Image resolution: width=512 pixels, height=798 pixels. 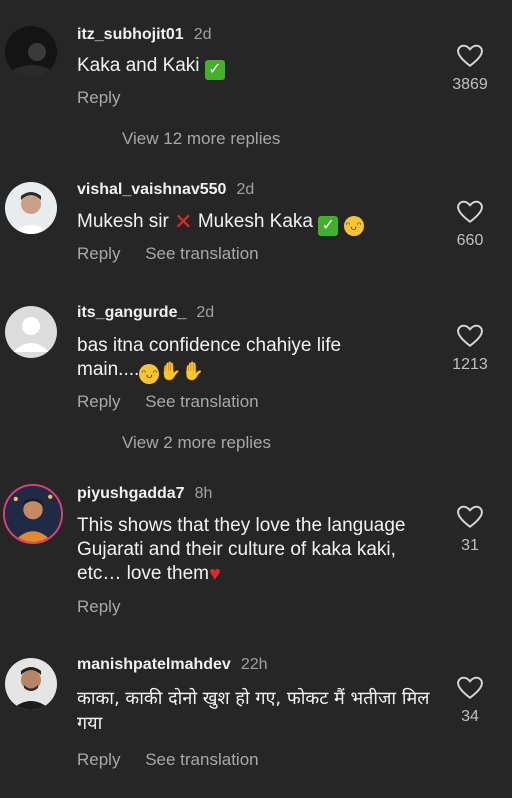 I want to click on comment-username: itz_subhojit01 2d, so click(x=144, y=35).